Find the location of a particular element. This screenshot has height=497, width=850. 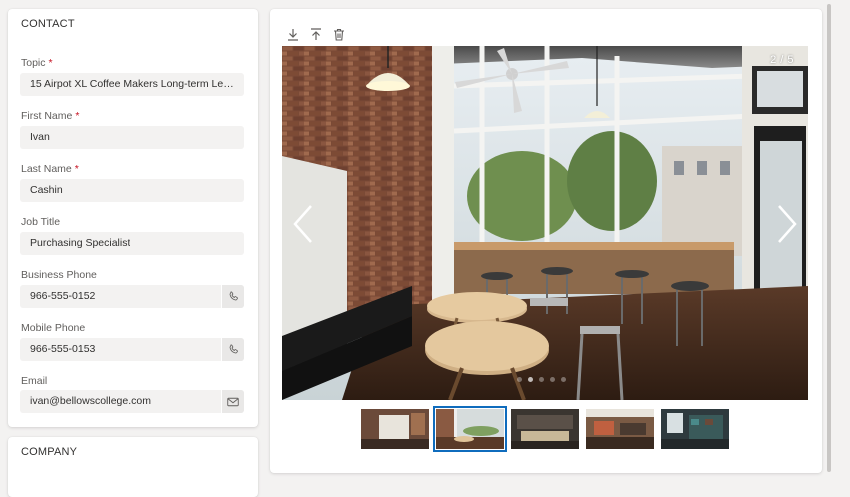

upload-icon is located at coordinates (316, 33).